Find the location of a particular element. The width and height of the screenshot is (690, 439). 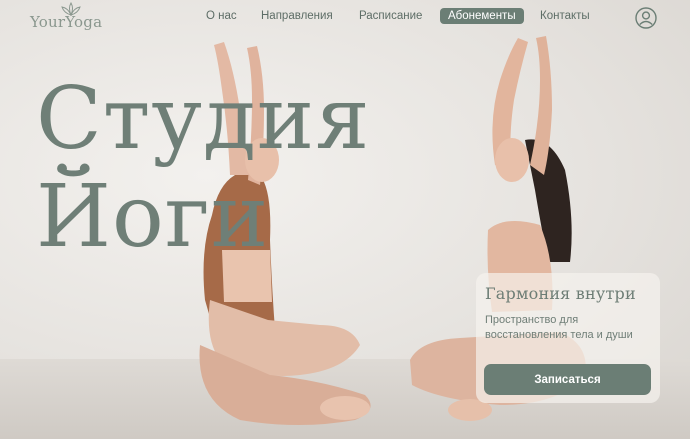

signup-button: Записаться is located at coordinates (567, 379).